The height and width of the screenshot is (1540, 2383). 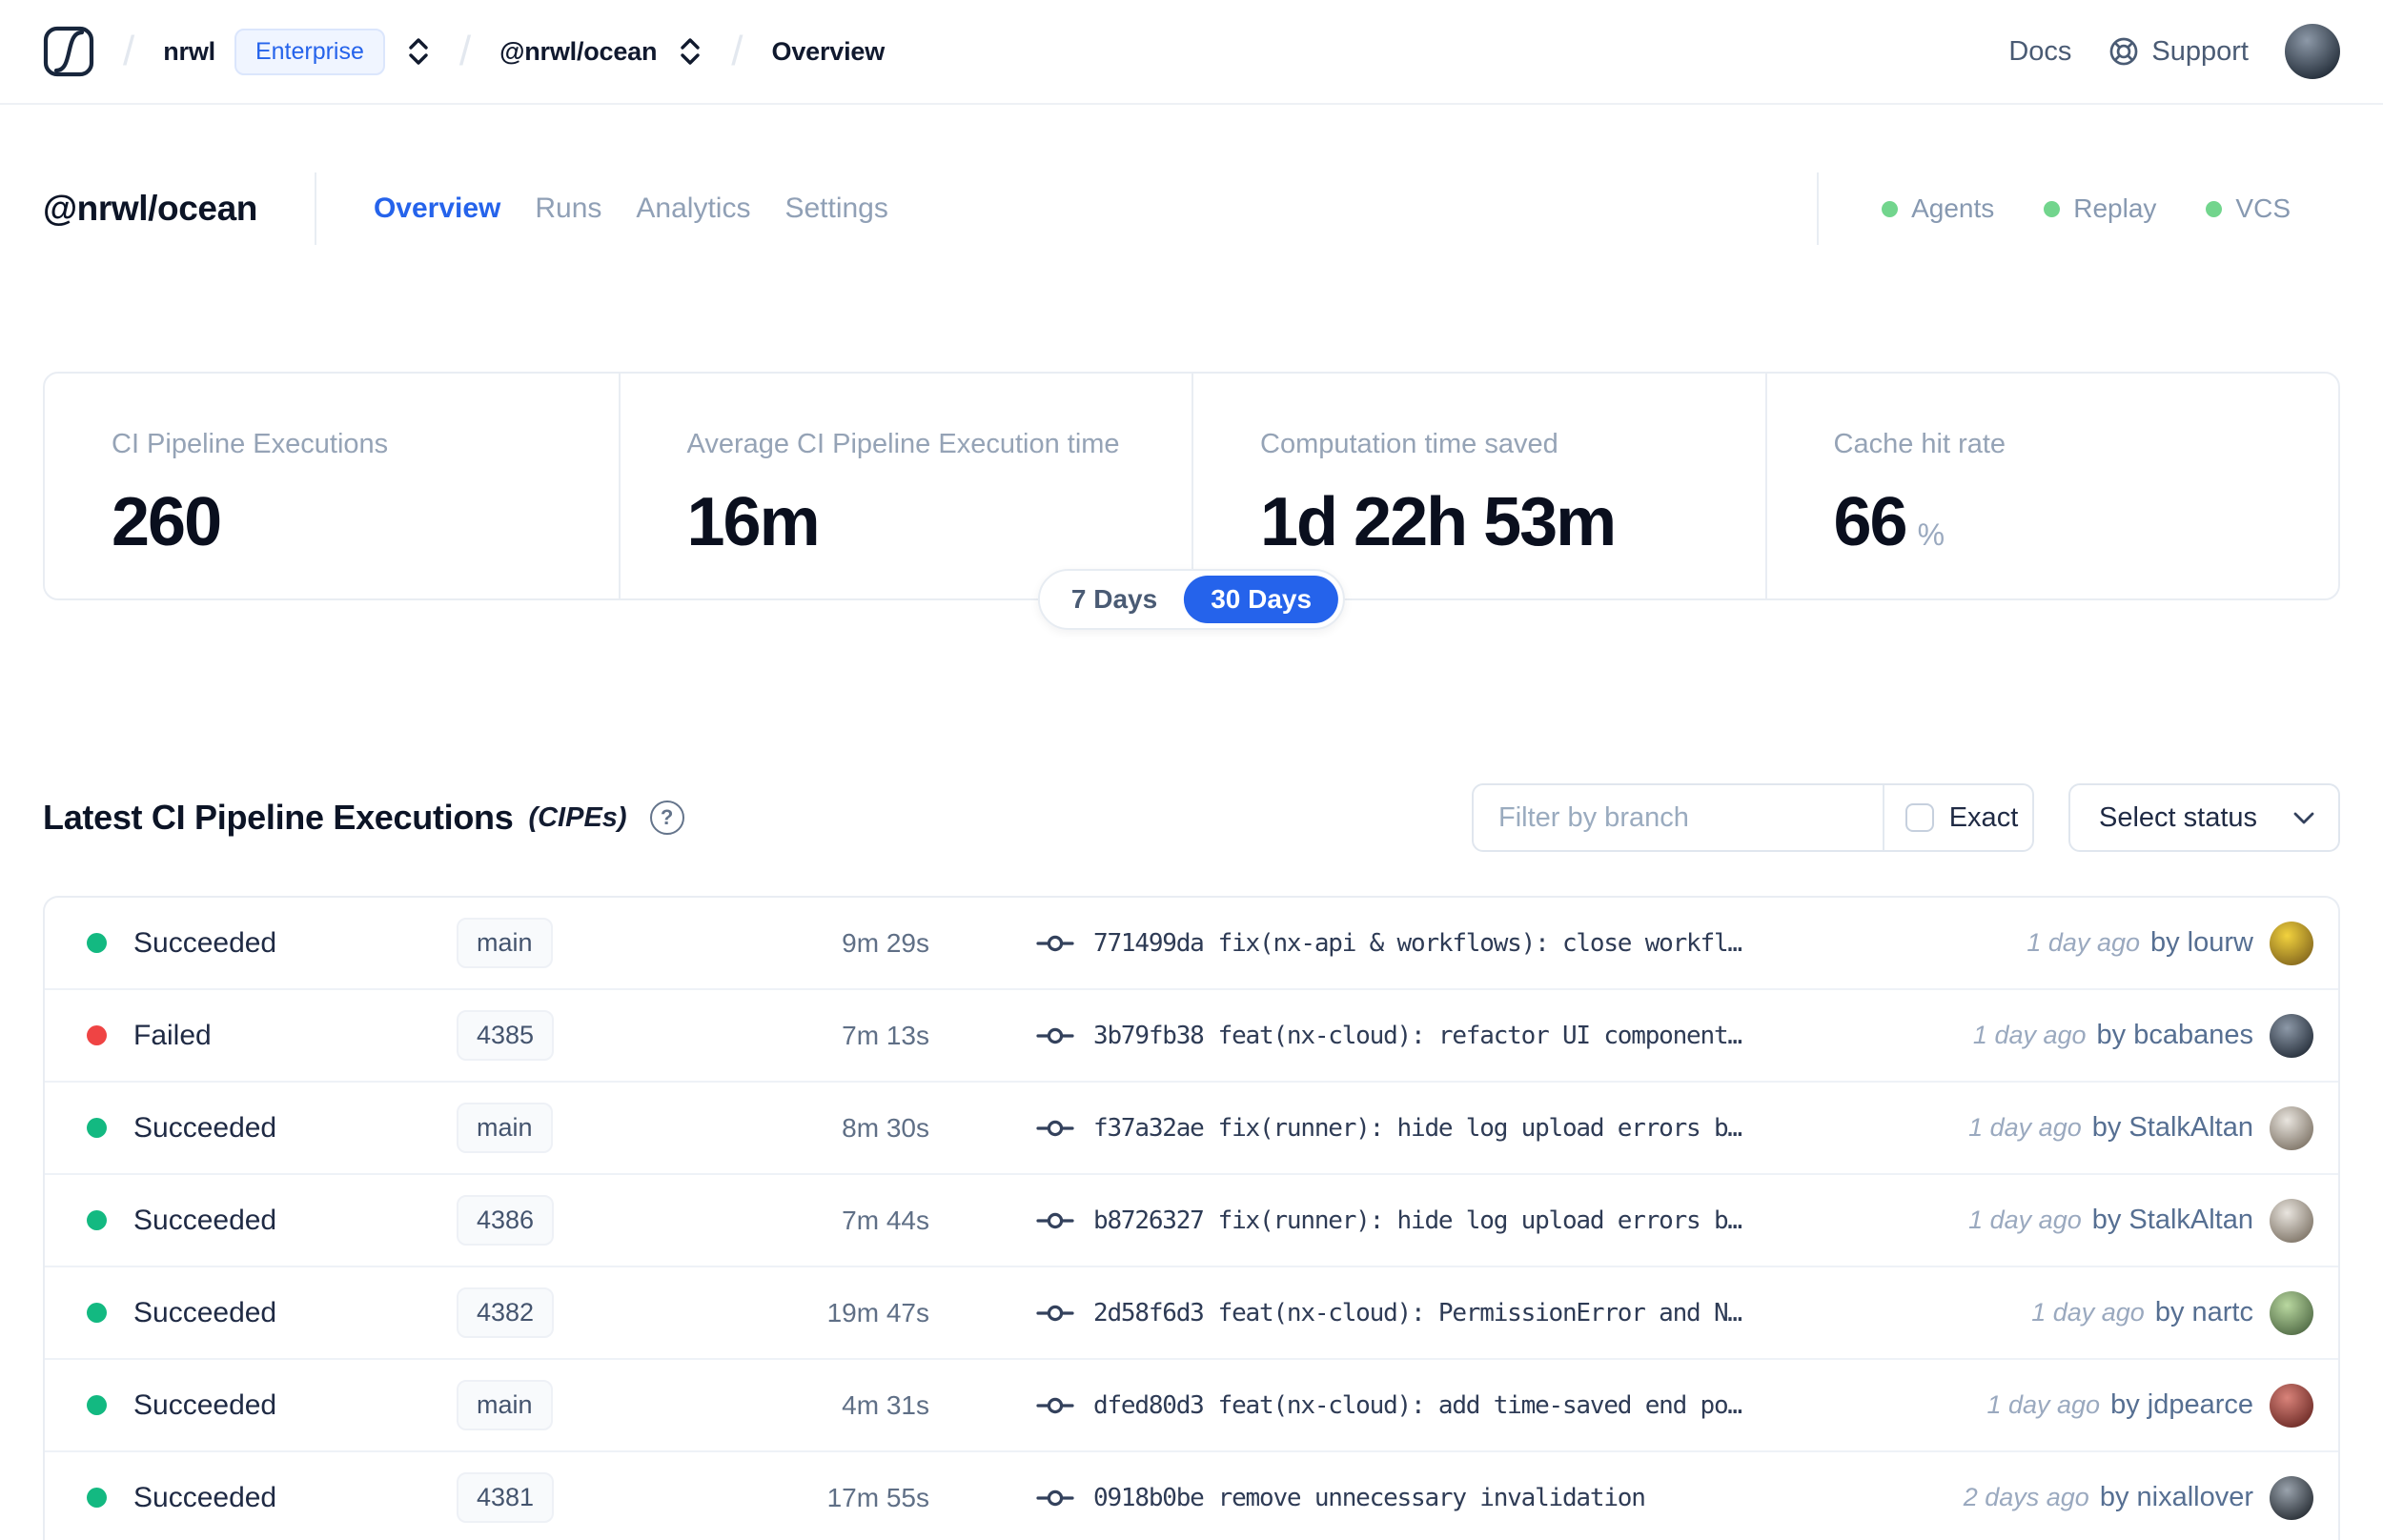 I want to click on help-icon: ?, so click(x=667, y=817).